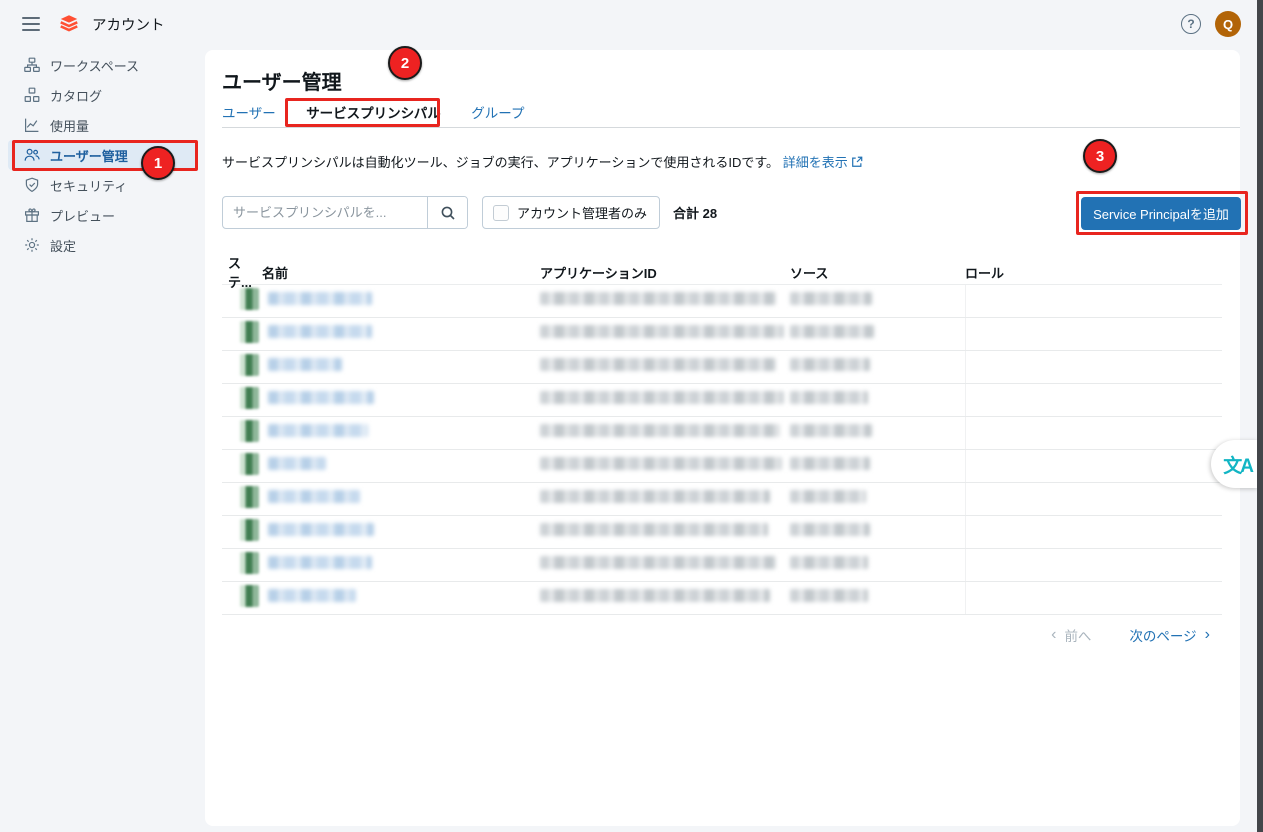  I want to click on tab-groups: グループ, so click(497, 116).